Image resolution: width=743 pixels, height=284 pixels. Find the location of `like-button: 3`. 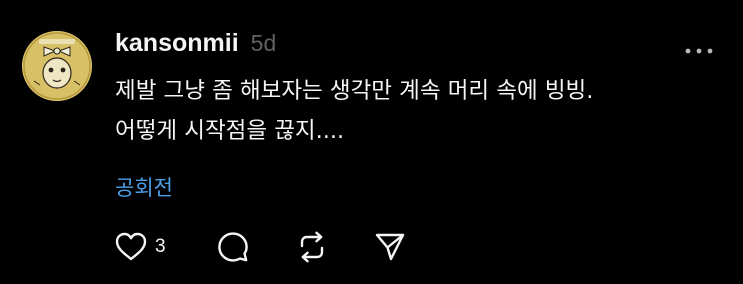

like-button: 3 is located at coordinates (140, 247).